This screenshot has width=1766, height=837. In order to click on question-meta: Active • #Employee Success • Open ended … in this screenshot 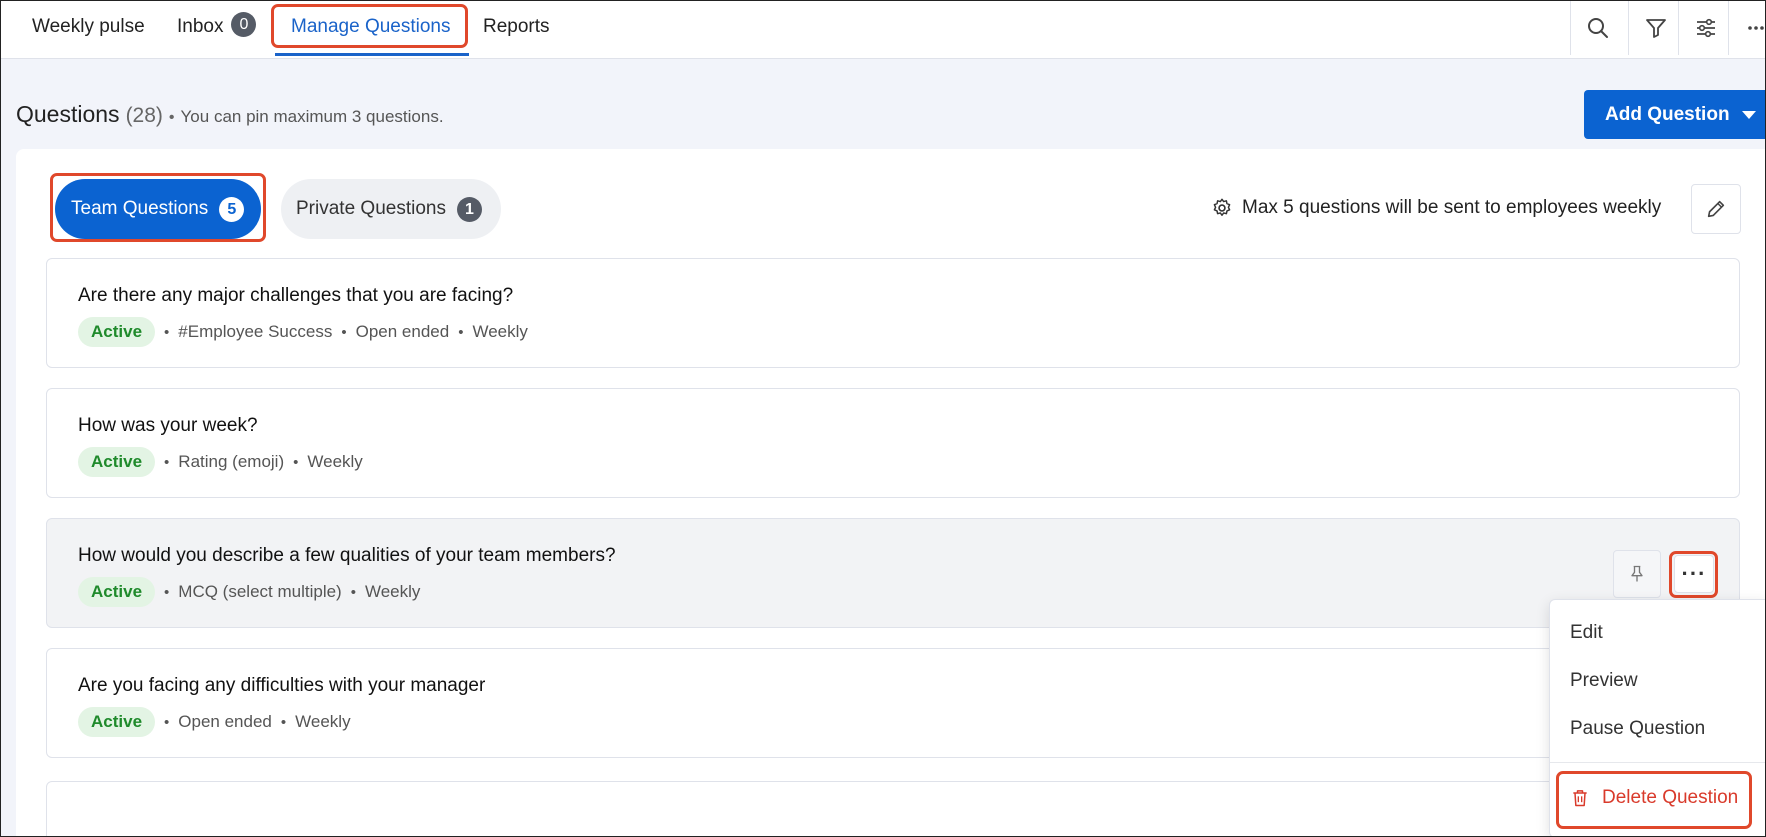, I will do `click(303, 332)`.